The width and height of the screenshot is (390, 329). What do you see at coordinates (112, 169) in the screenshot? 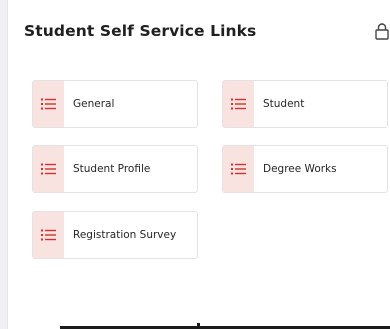
I see `link-label: Student Profile` at bounding box center [112, 169].